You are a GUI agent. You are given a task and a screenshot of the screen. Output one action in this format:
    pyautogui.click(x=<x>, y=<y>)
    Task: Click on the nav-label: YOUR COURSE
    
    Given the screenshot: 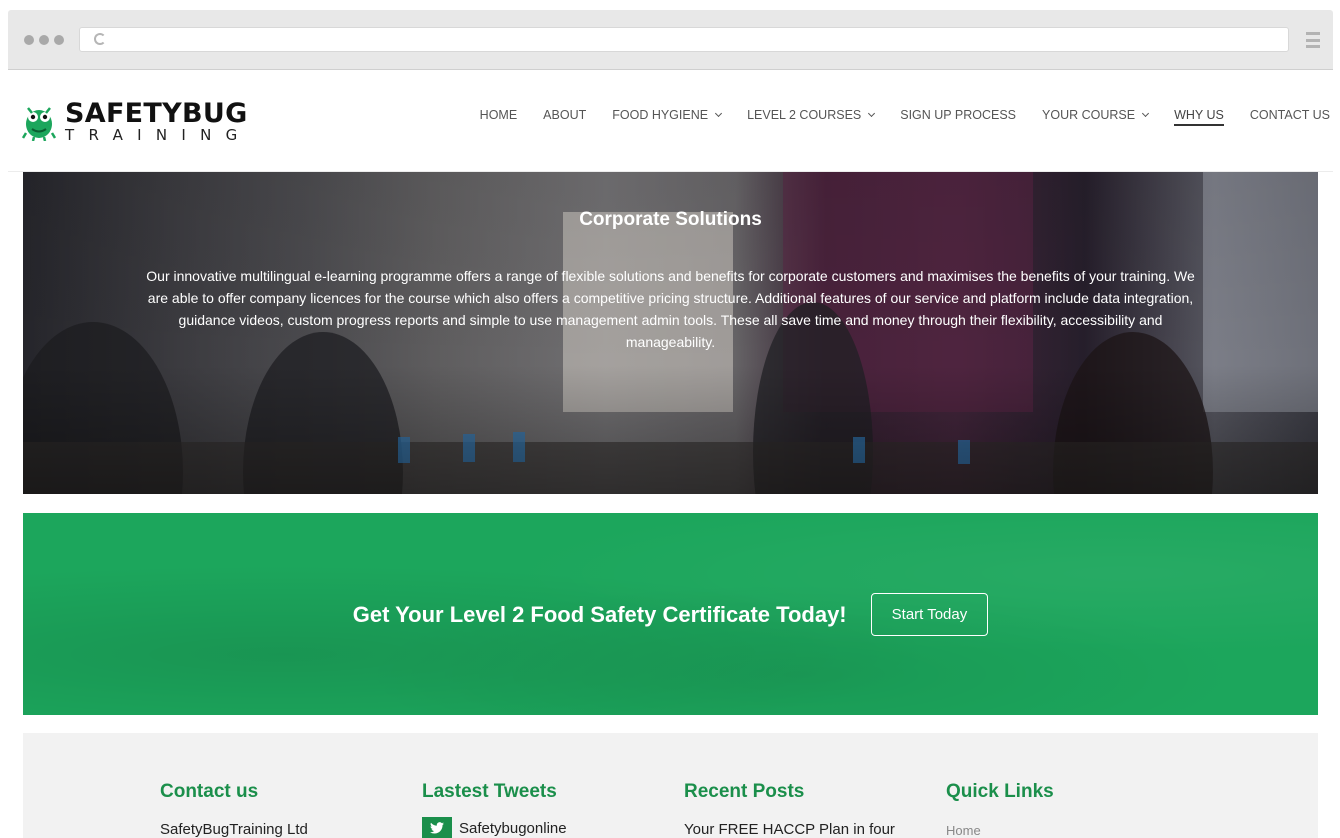 What is the action you would take?
    pyautogui.click(x=1089, y=115)
    